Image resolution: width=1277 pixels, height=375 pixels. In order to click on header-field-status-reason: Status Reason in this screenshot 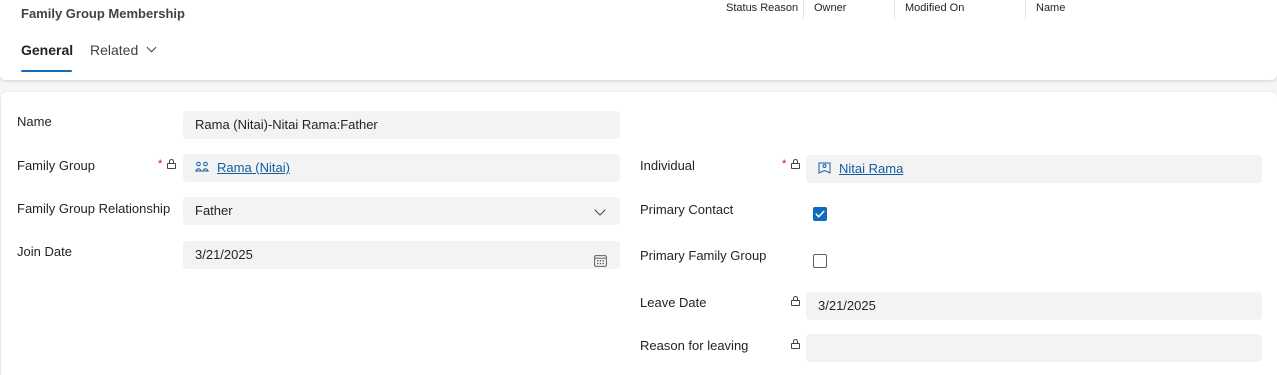, I will do `click(762, 8)`.